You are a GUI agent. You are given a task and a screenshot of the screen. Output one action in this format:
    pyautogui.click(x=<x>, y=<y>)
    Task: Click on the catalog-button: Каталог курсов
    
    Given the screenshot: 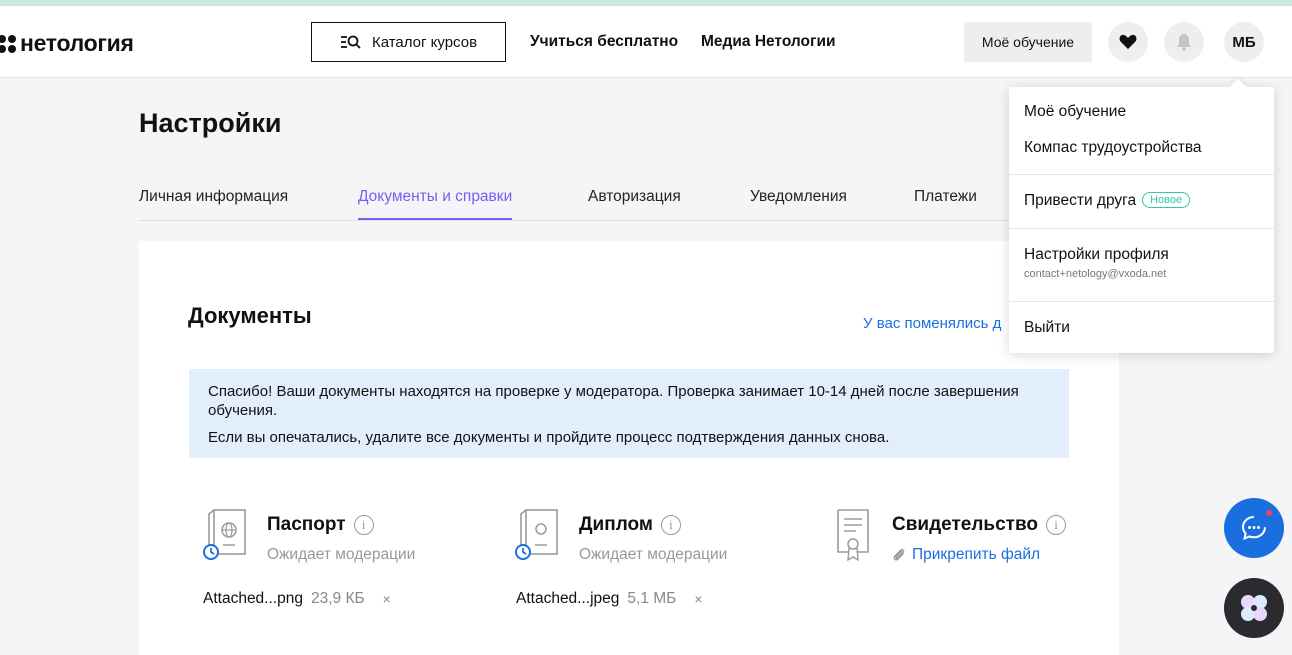 What is the action you would take?
    pyautogui.click(x=408, y=42)
    